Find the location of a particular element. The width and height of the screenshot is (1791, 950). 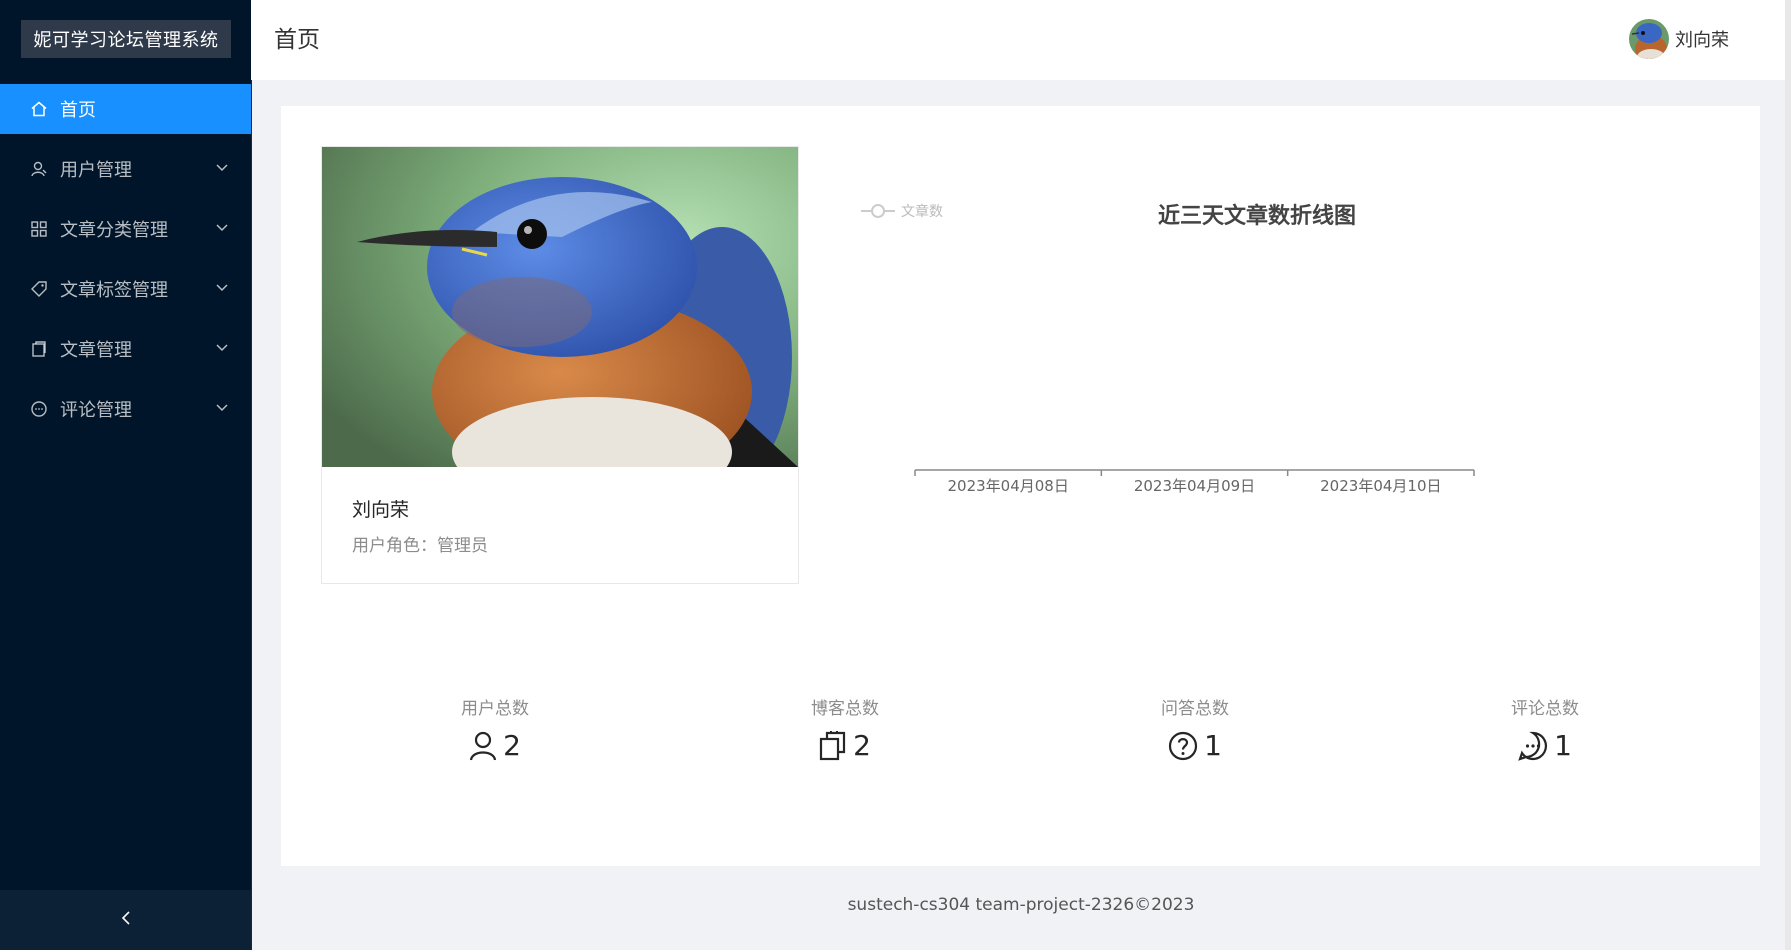

x-tick-label: 2023年04月08日 is located at coordinates (1007, 486).